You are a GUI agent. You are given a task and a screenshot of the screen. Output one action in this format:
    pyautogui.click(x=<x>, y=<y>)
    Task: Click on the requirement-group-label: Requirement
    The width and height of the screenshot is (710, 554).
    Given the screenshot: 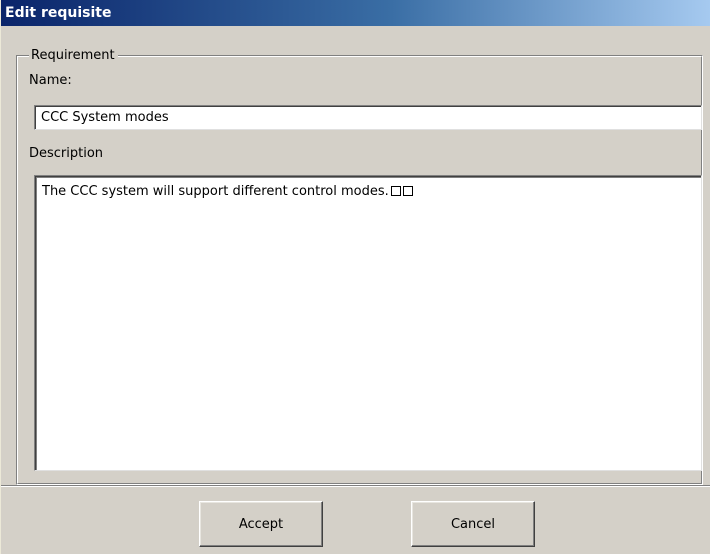 What is the action you would take?
    pyautogui.click(x=73, y=56)
    